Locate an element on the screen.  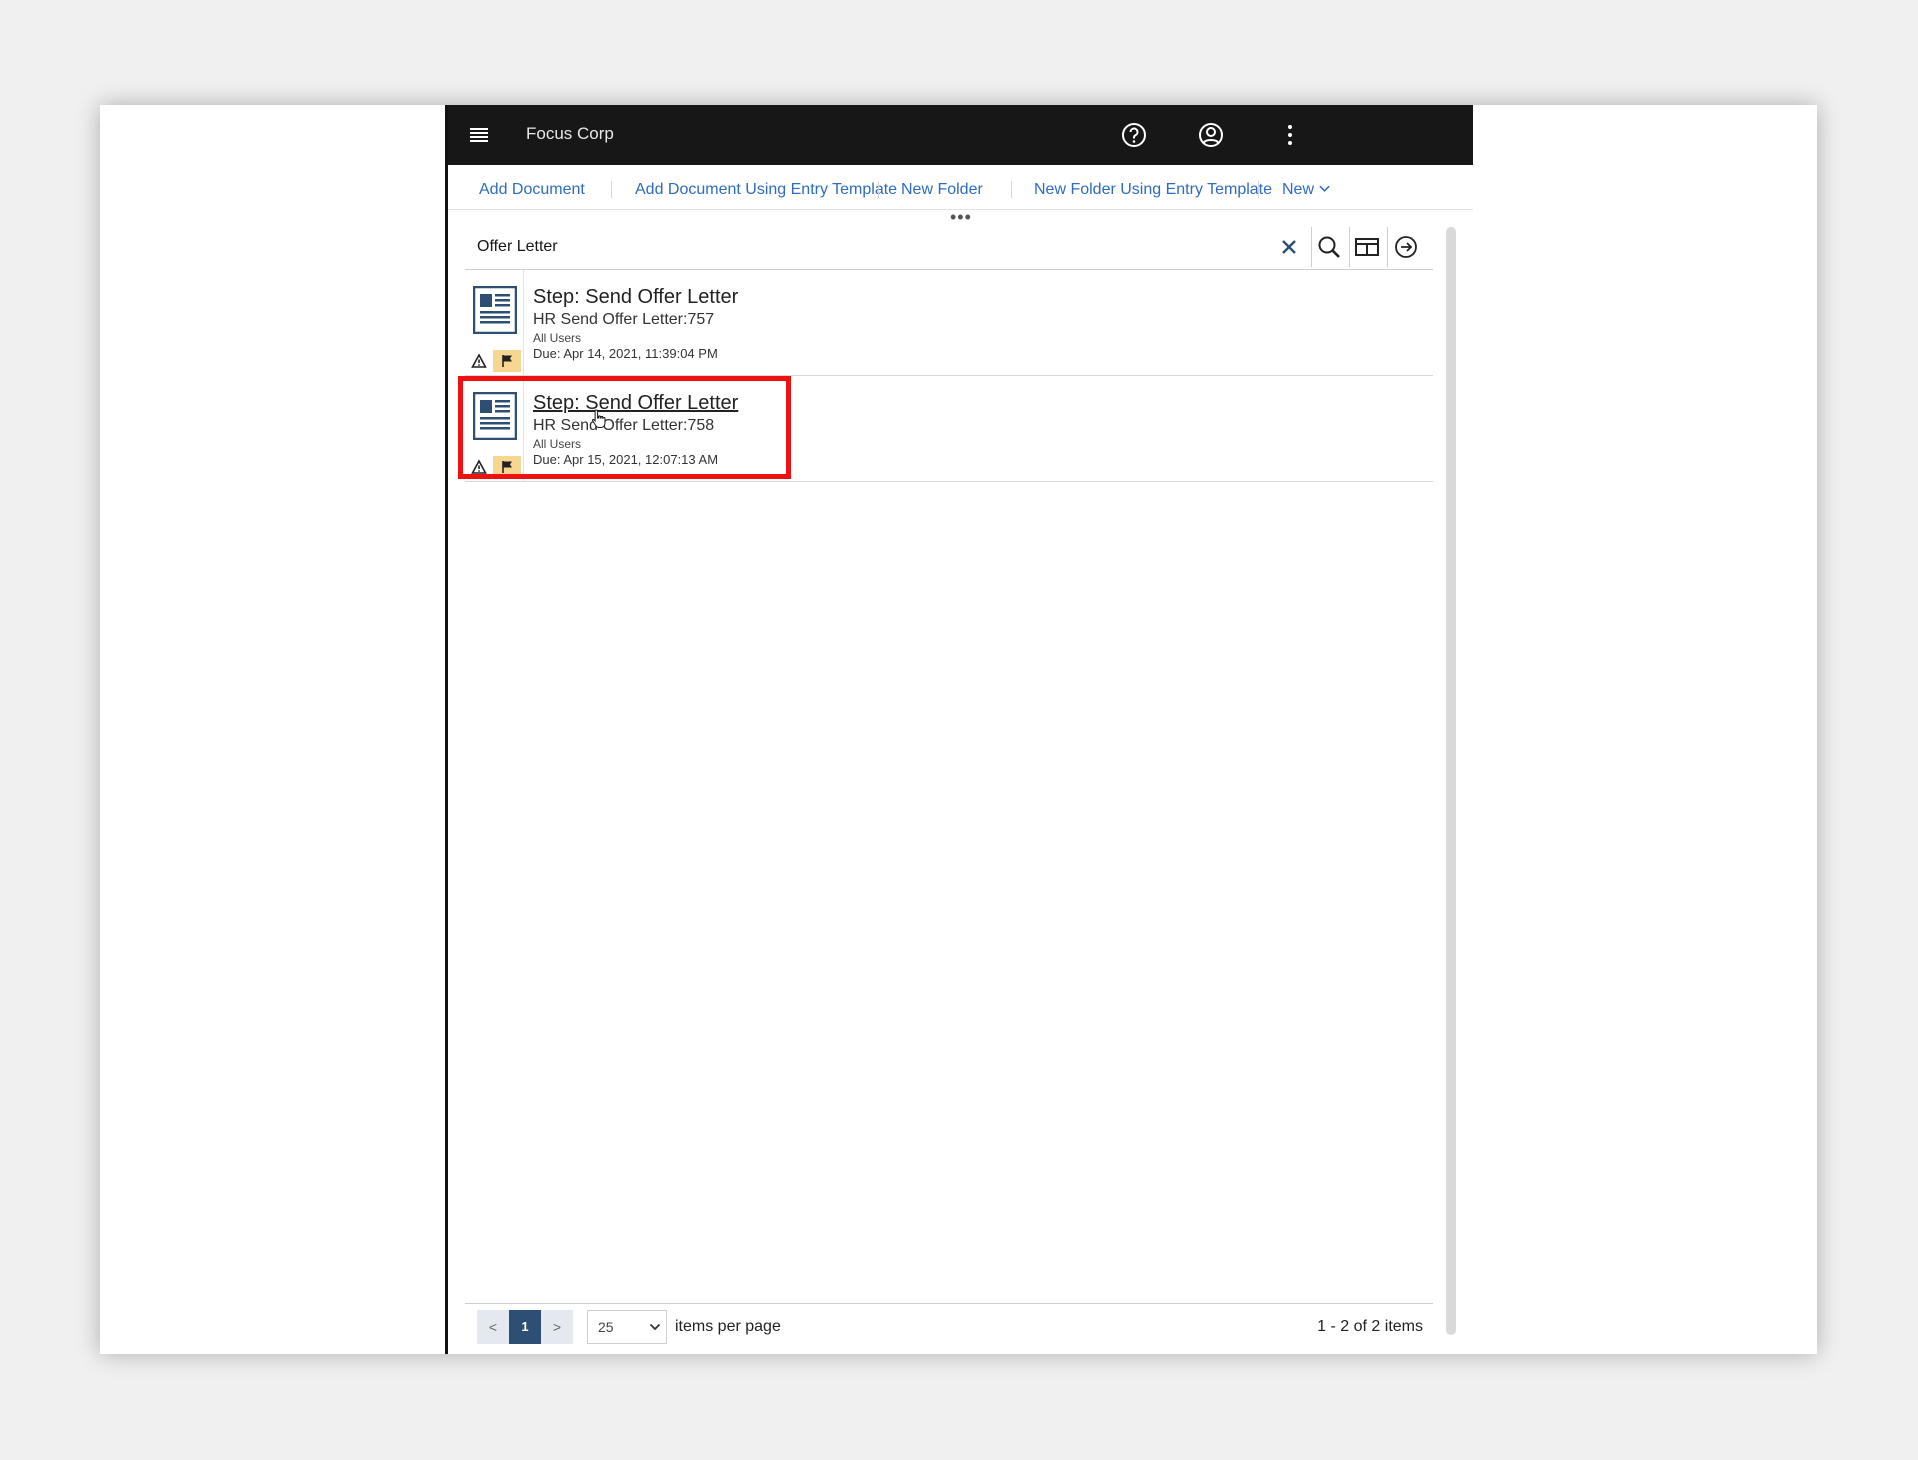
new-dropdown-label: New is located at coordinates (1298, 189).